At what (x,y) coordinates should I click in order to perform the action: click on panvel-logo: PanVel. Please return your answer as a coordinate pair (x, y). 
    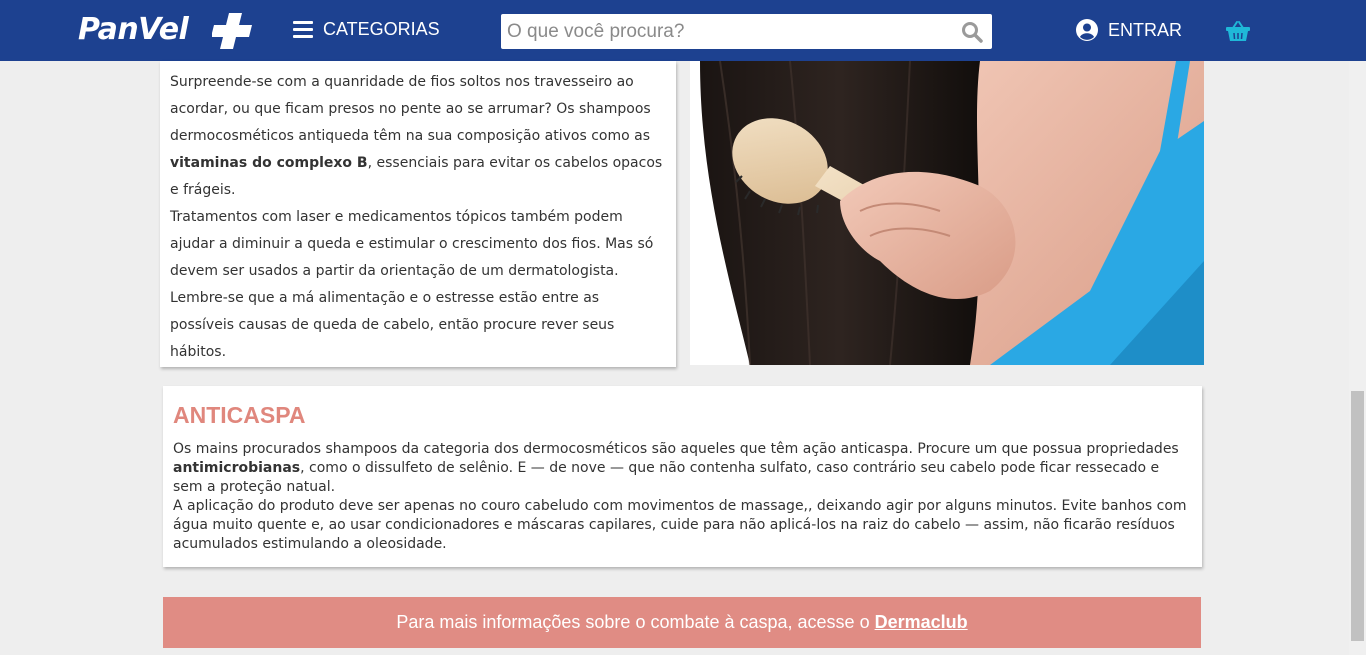
    Looking at the image, I should click on (133, 29).